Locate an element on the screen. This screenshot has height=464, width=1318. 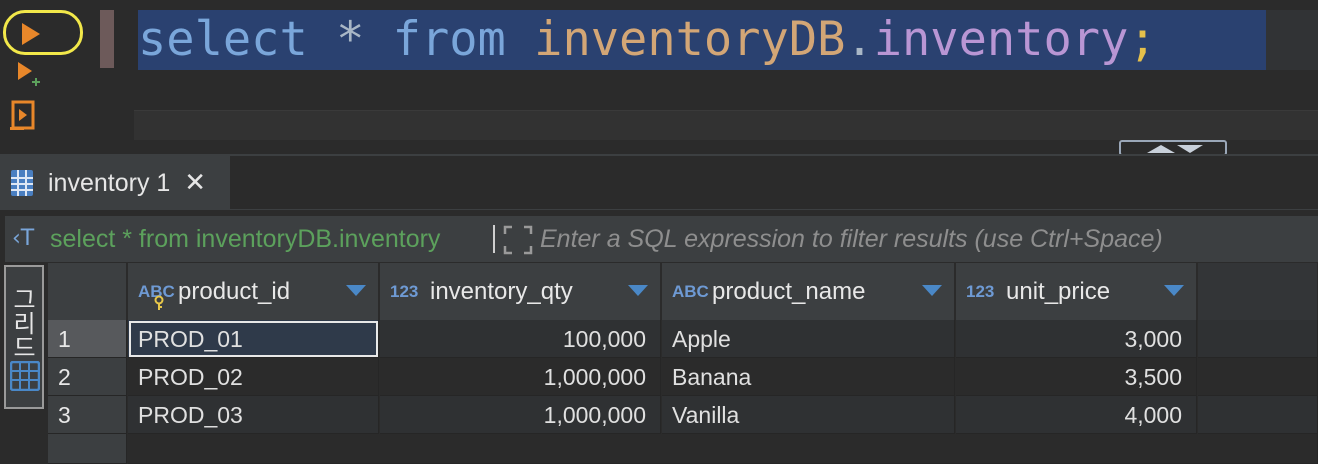
active-query-text: select * from inventoryDB.inventory is located at coordinates (245, 239).